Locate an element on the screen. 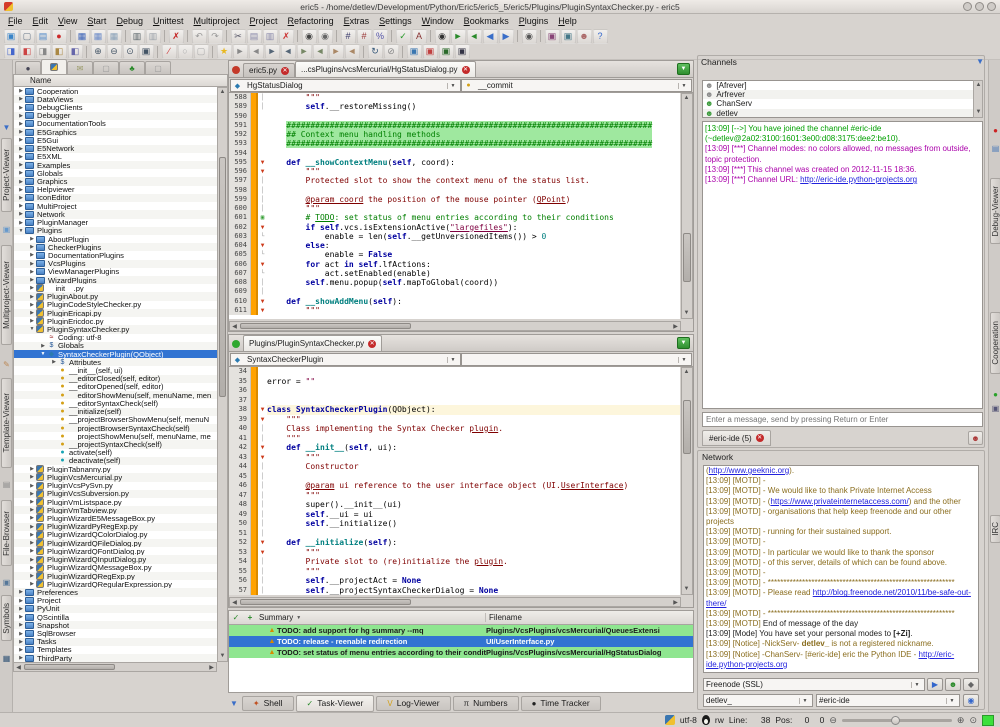 This screenshot has height=727, width=1000. go-back-icon: ◀ is located at coordinates (490, 36).